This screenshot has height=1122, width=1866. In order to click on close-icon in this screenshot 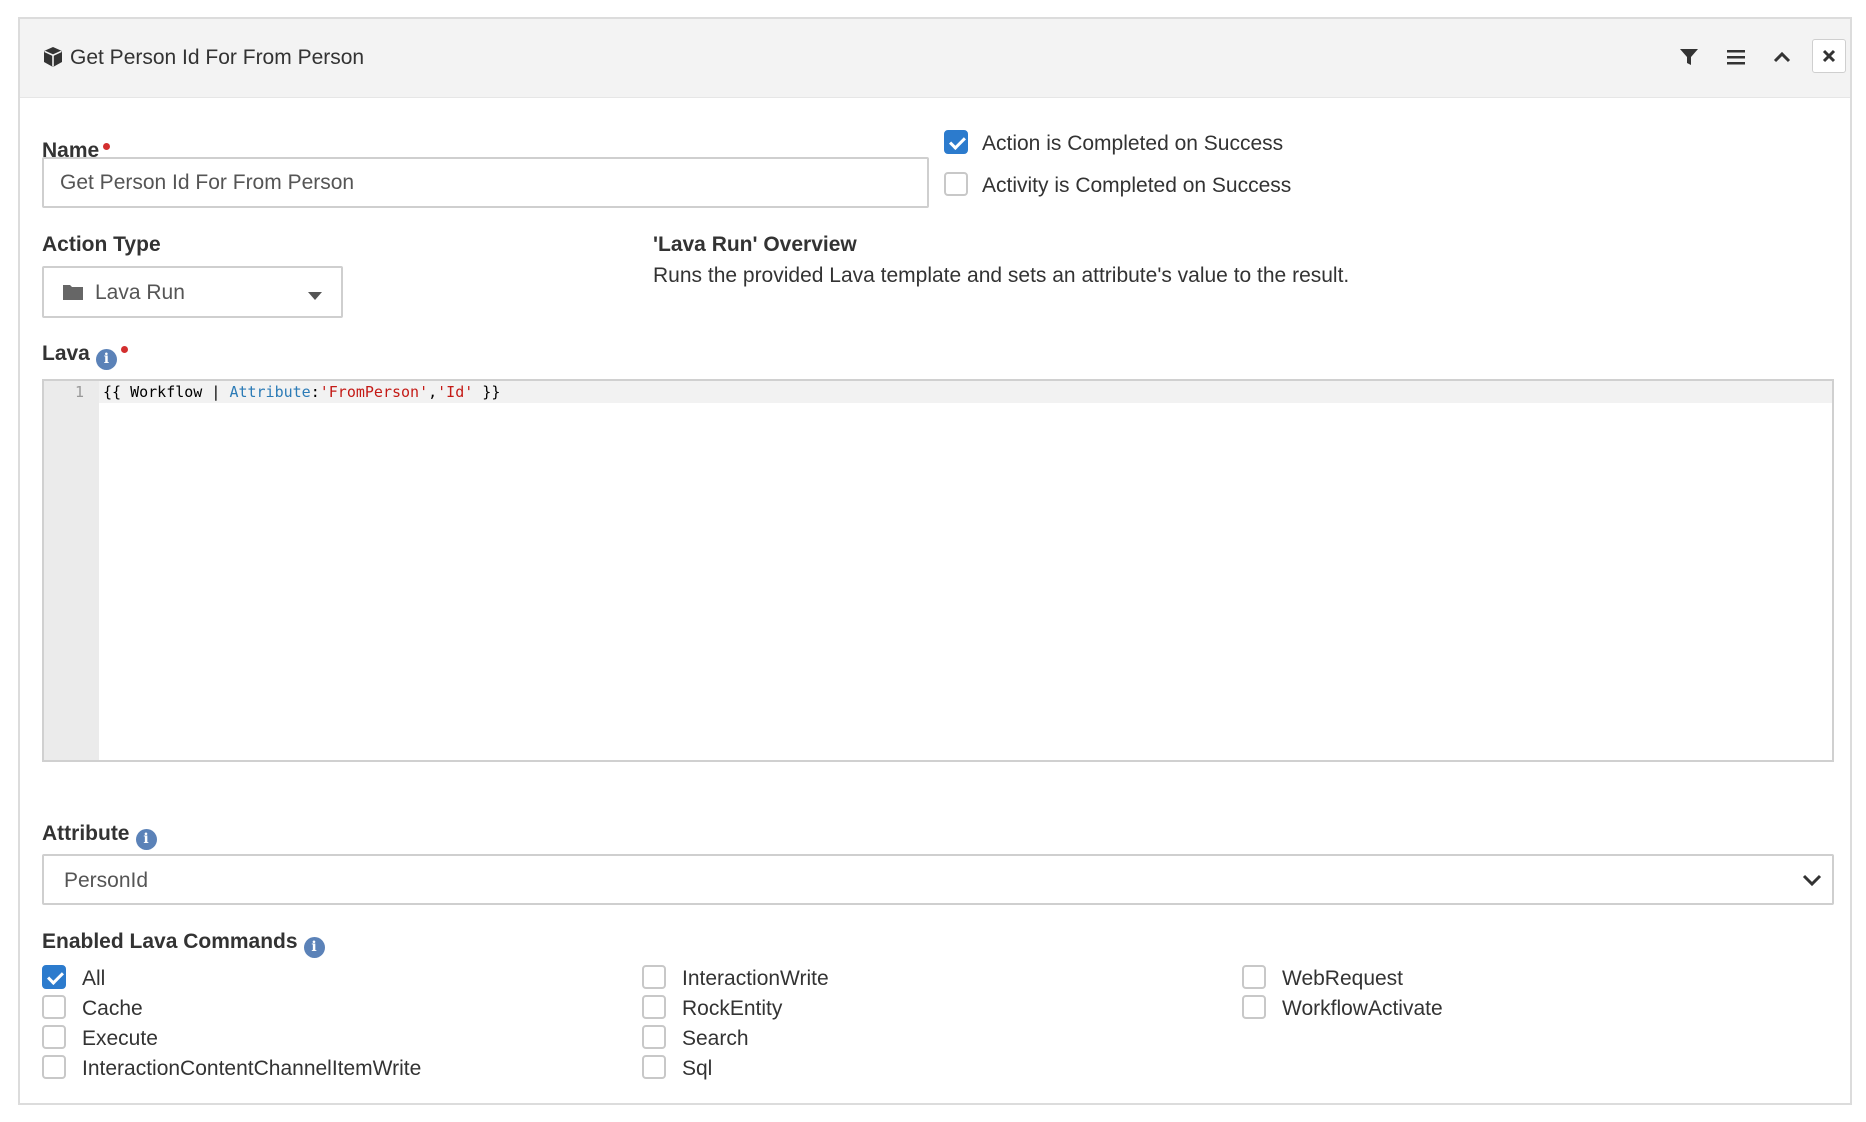, I will do `click(1829, 56)`.